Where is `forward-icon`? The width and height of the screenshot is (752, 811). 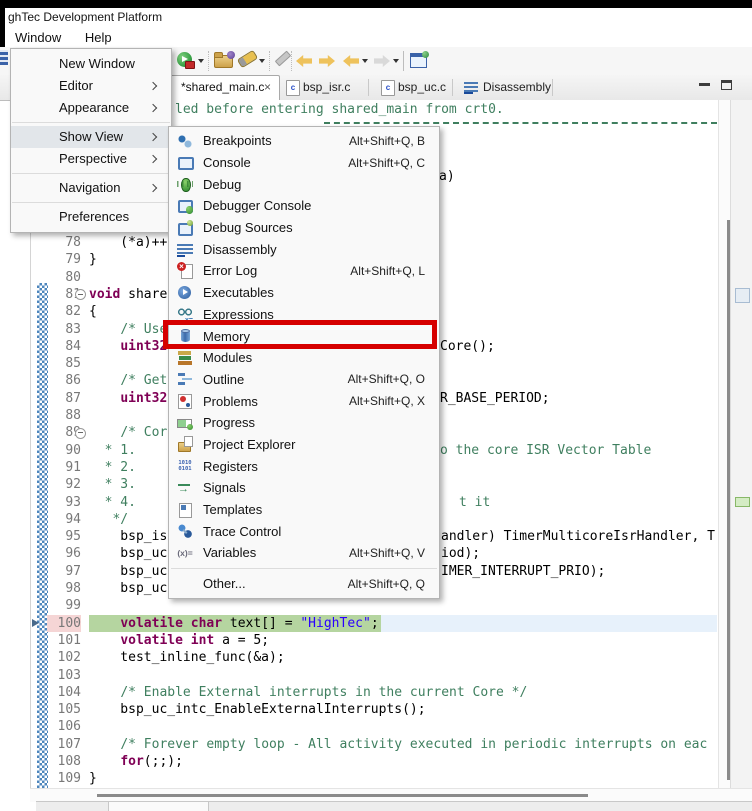
forward-icon is located at coordinates (382, 61).